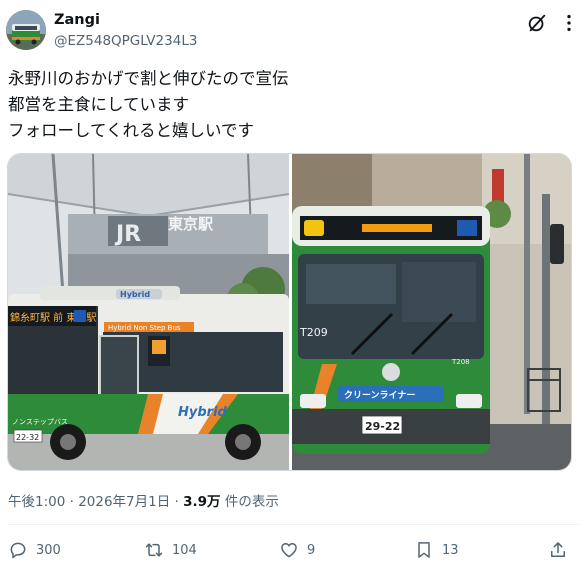  What do you see at coordinates (191, 224) in the screenshot?
I see `station-sign: 東京駅` at bounding box center [191, 224].